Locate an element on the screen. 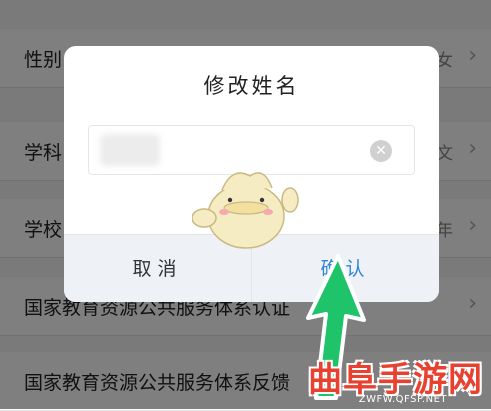 This screenshot has height=411, width=491. mascot-icon is located at coordinates (245, 210).